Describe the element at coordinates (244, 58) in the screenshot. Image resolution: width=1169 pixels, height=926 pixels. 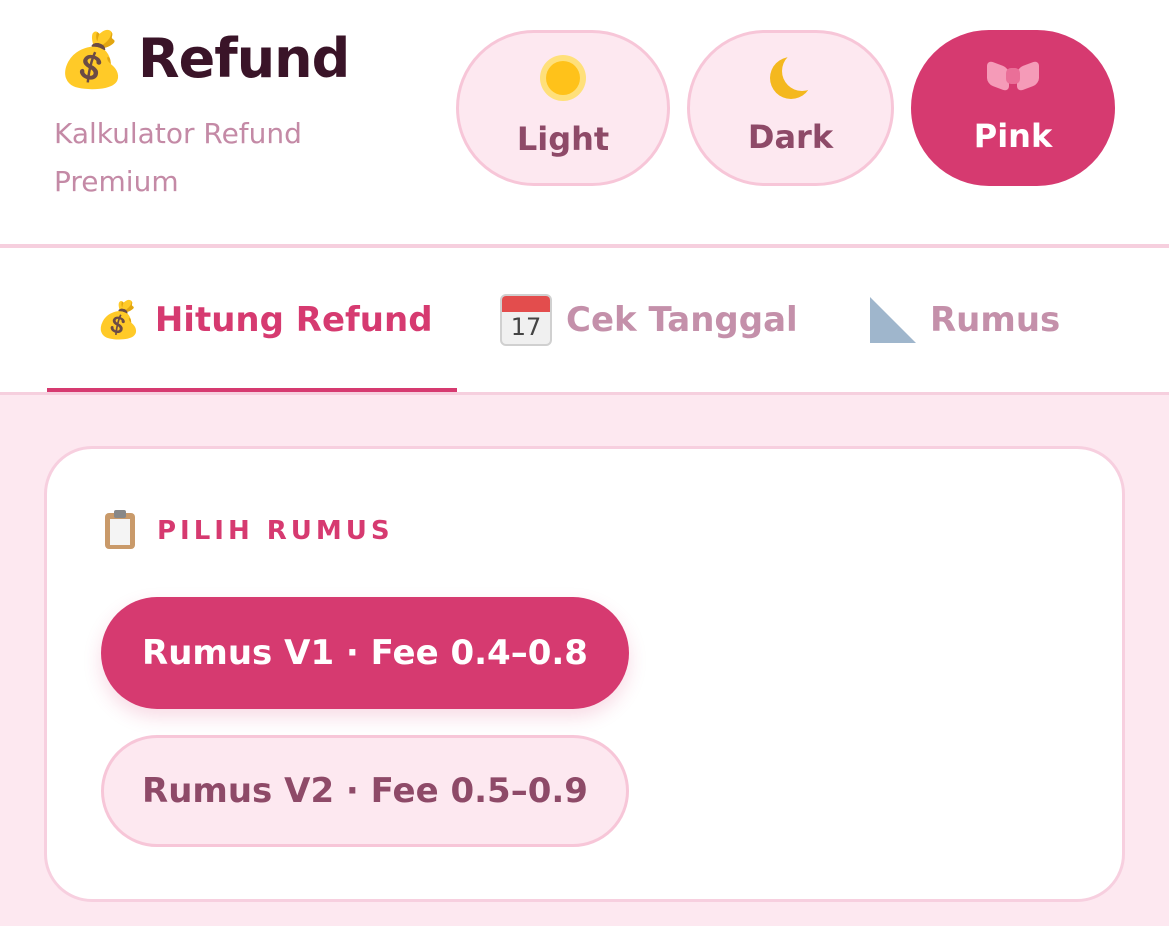
I see `app-title: Refund` at that location.